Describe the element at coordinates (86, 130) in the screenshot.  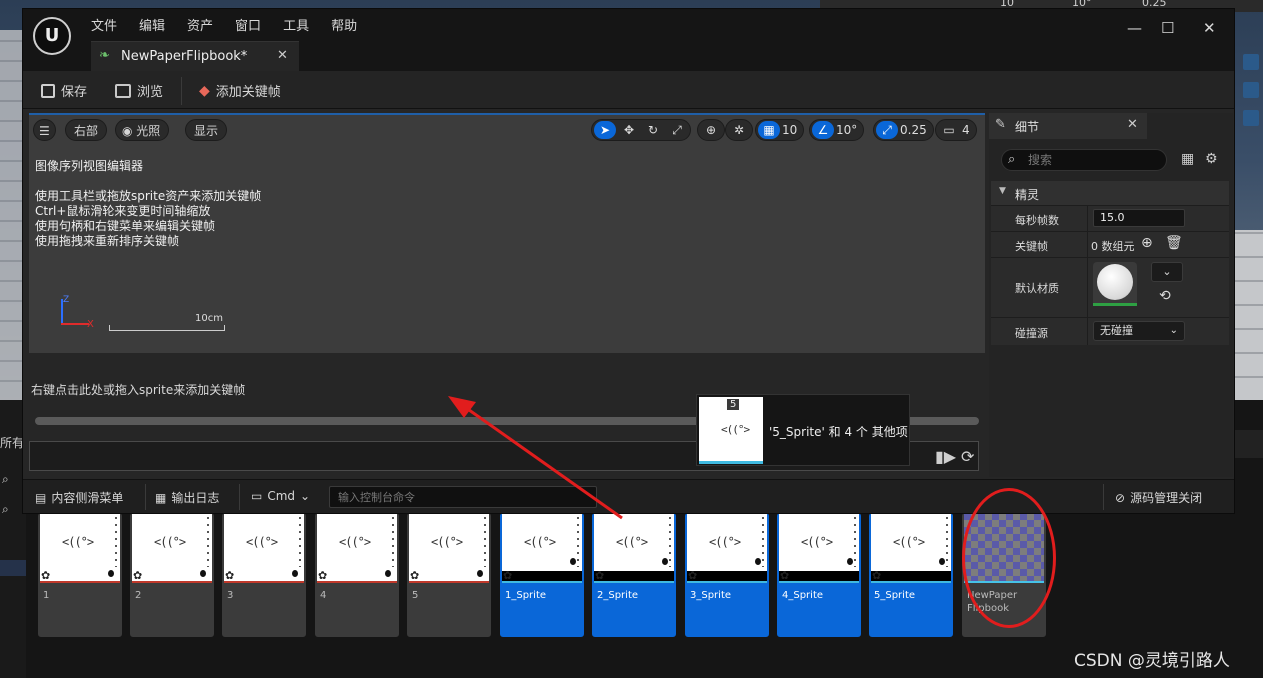
I see `view-mode-button: 右部` at that location.